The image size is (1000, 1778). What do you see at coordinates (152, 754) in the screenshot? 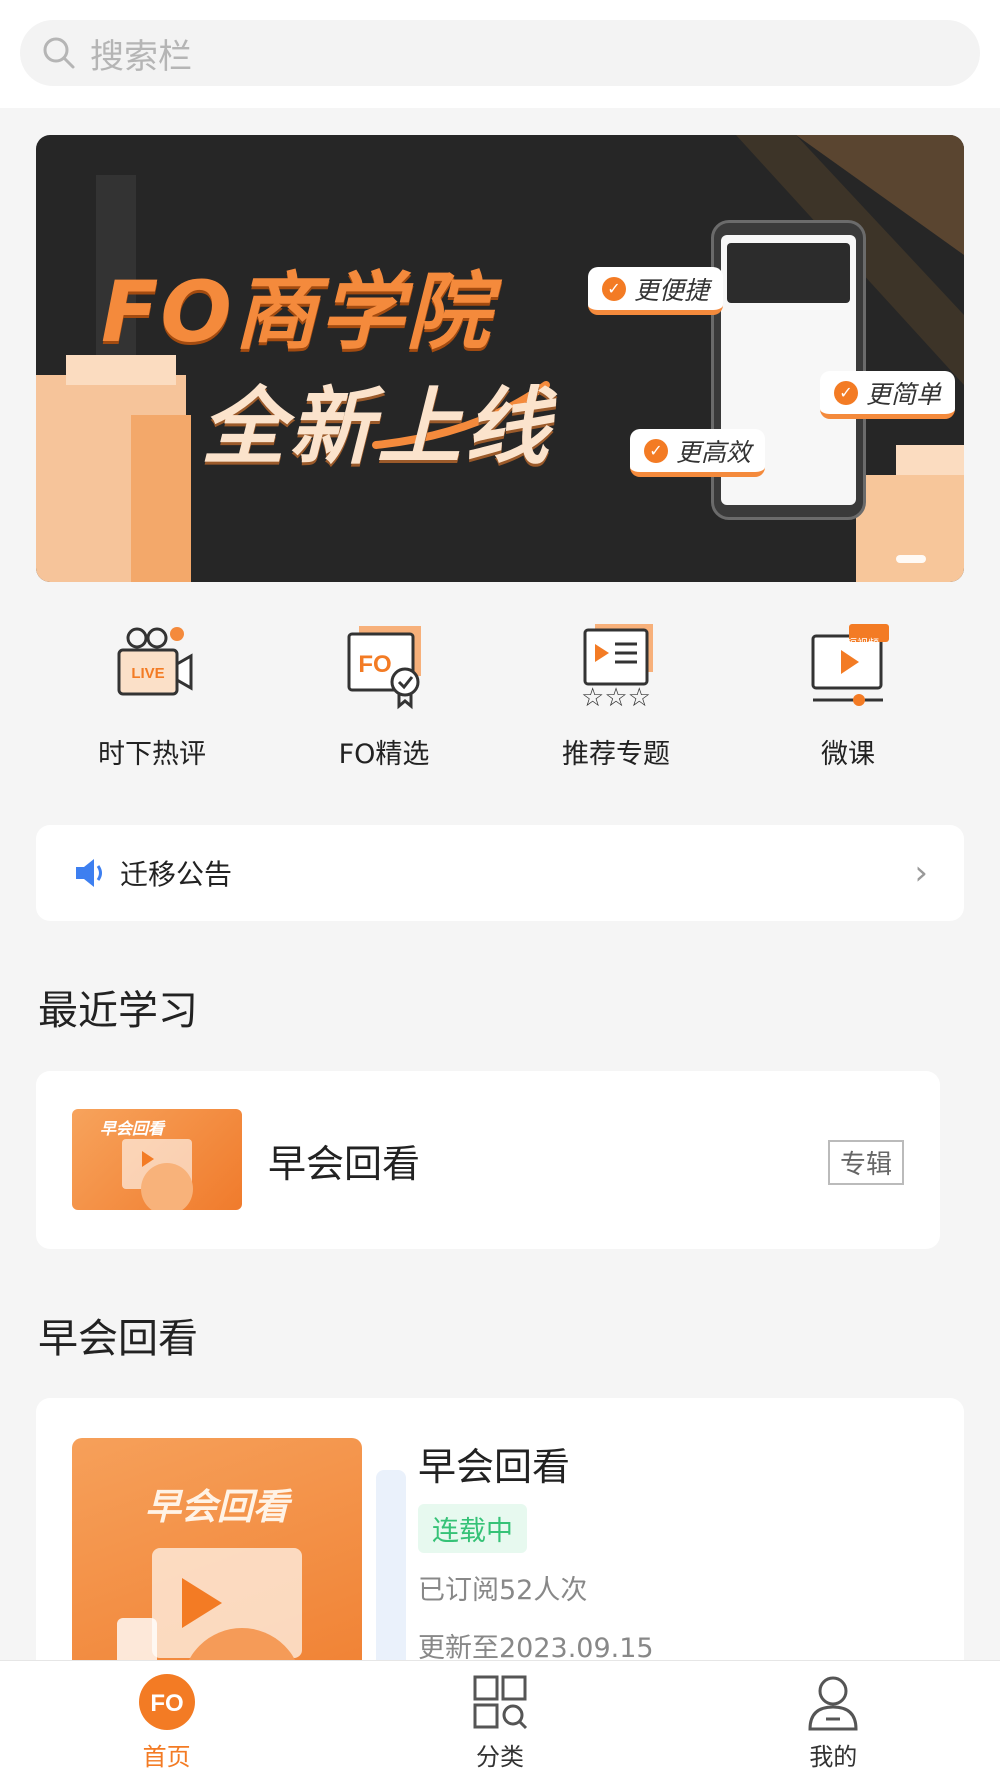
I see `entry-label: 时下热评` at bounding box center [152, 754].